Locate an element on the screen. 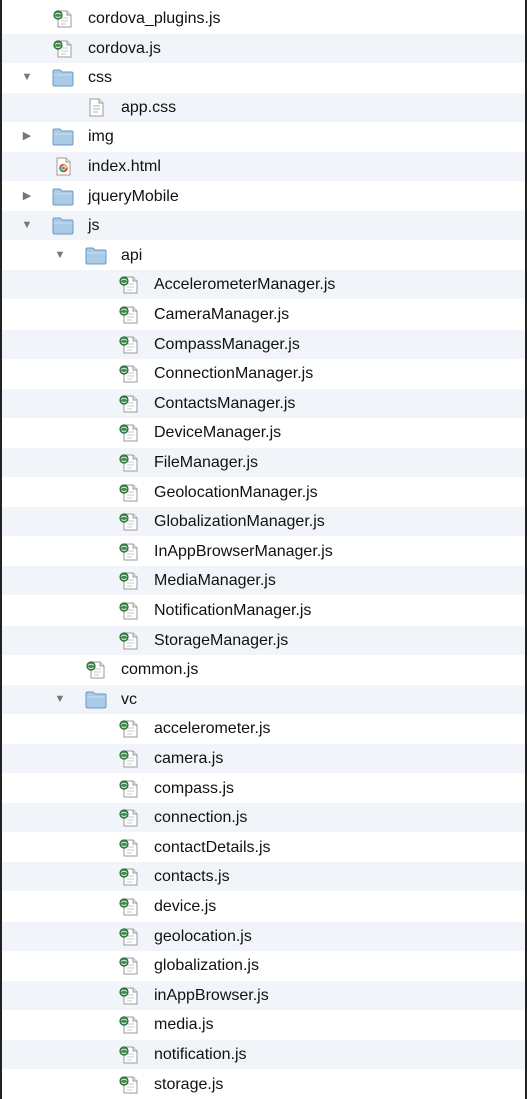 The width and height of the screenshot is (527, 1099). file-row: StorageManager.js is located at coordinates (263, 640).